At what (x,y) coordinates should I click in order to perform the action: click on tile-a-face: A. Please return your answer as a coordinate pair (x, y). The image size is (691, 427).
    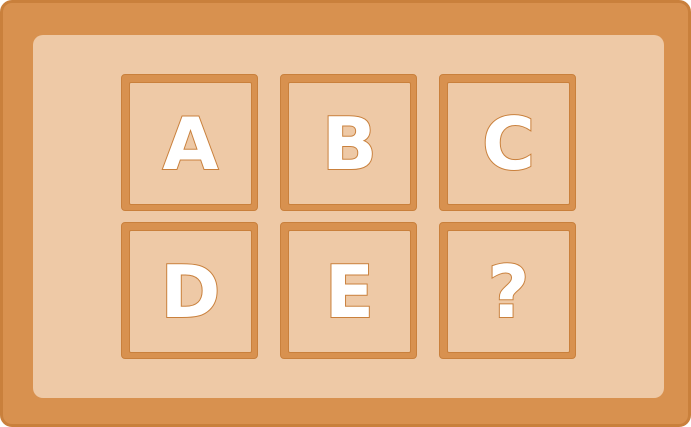
    Looking at the image, I should click on (190, 143).